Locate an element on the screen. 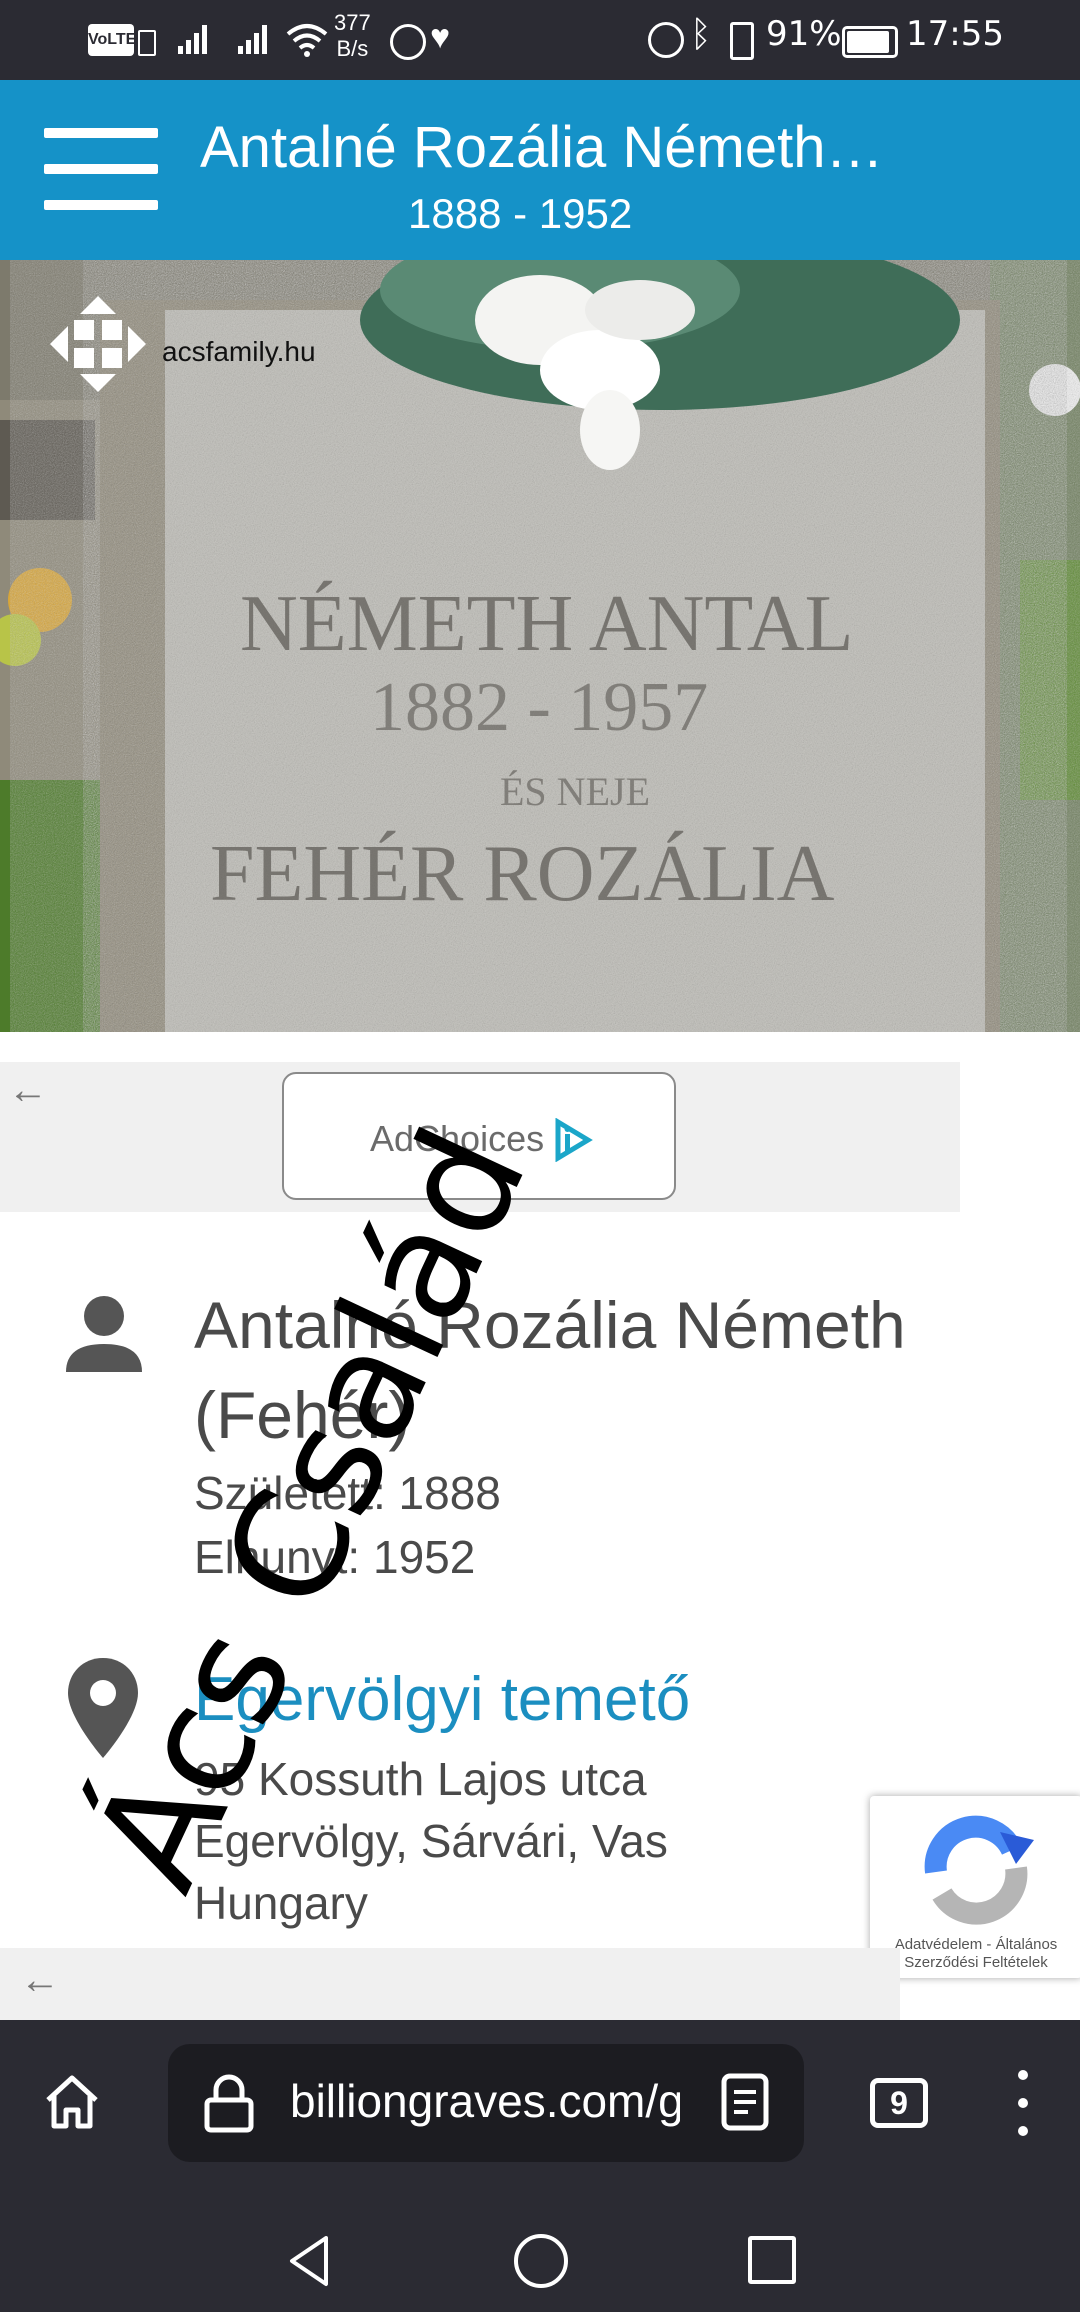  photo-watermark: acsfamily.hu is located at coordinates (239, 351).